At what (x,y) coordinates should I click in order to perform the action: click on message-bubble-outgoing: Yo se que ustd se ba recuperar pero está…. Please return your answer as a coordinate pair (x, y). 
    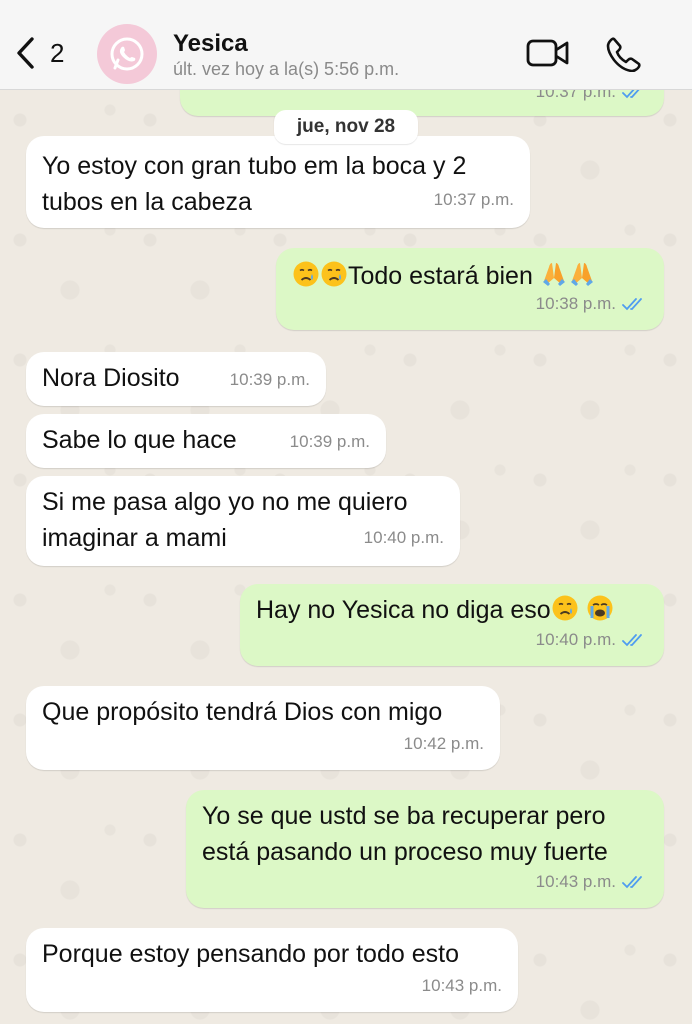
    Looking at the image, I should click on (425, 849).